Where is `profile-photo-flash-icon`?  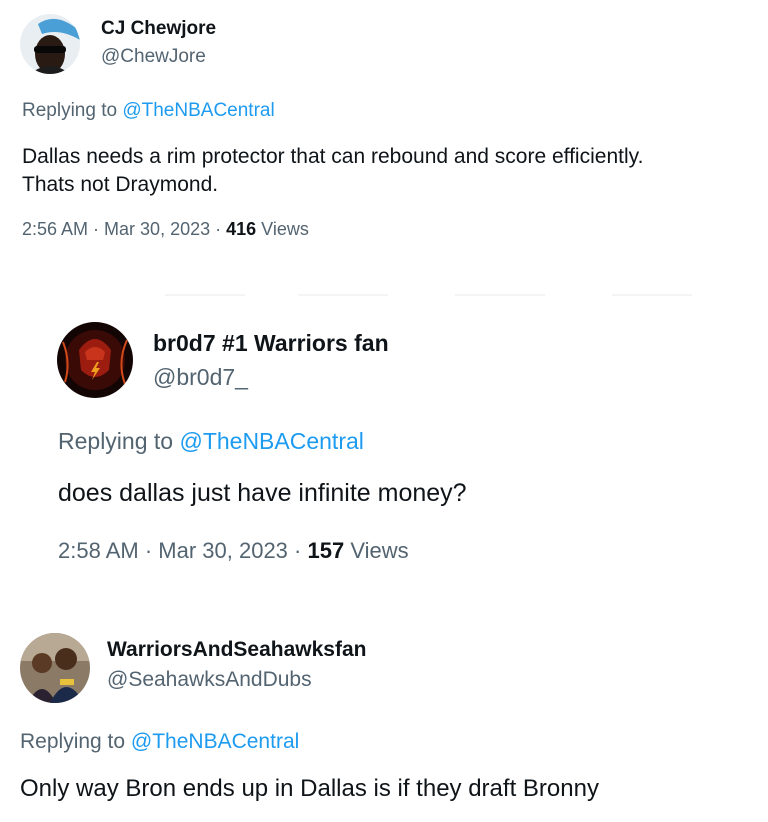 profile-photo-flash-icon is located at coordinates (95, 360).